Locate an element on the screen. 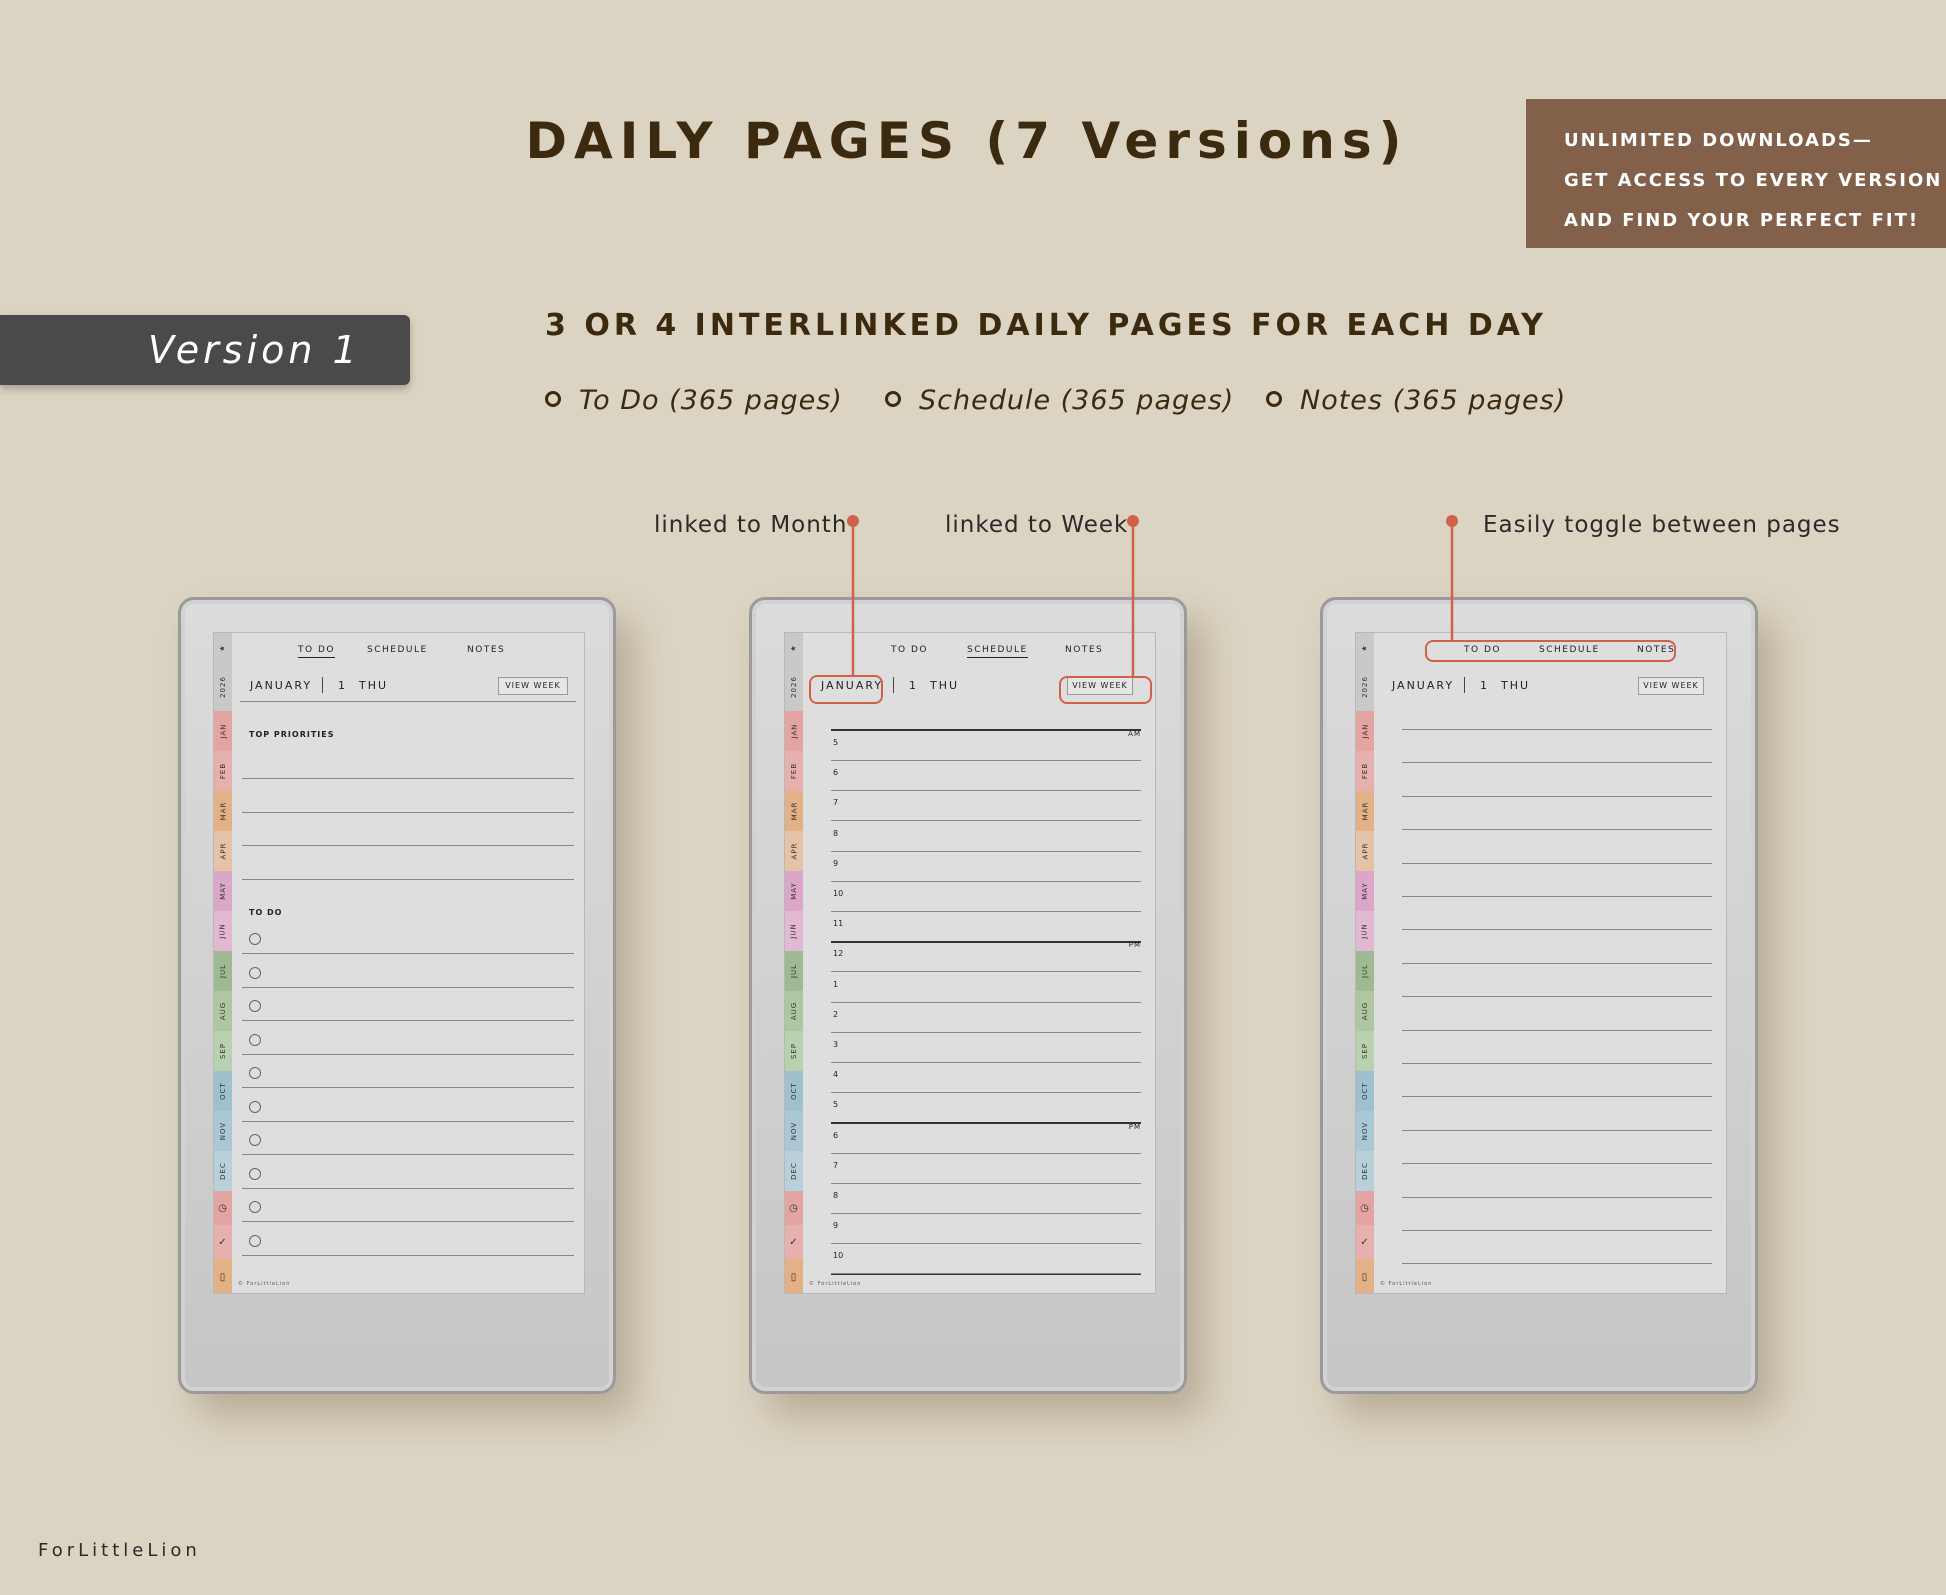 Image resolution: width=1946 pixels, height=1595 pixels. tab-notes: NOTES is located at coordinates (1084, 650).